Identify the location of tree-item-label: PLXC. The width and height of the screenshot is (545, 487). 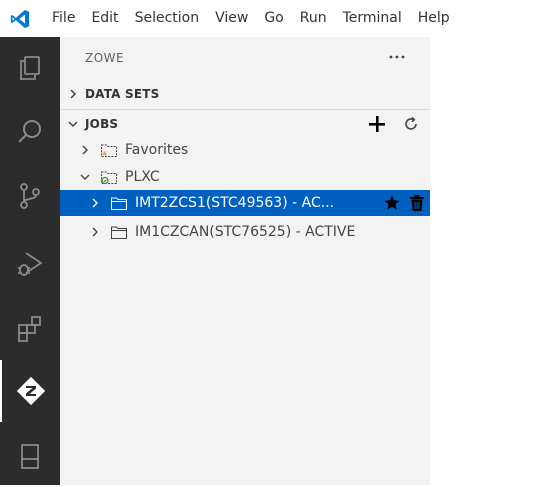
(142, 177).